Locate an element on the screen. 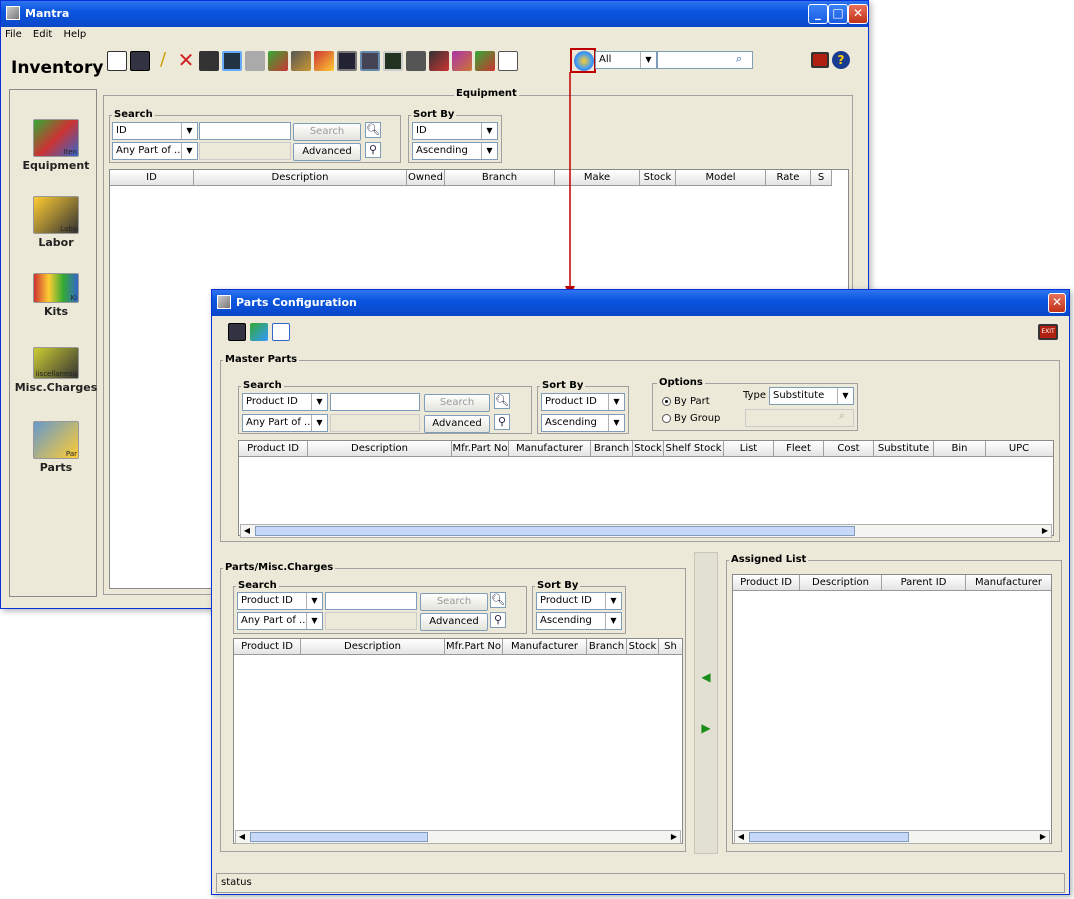 Image resolution: width=1074 pixels, height=899 pixels. nav-labor: Labo Labor is located at coordinates (56, 222).